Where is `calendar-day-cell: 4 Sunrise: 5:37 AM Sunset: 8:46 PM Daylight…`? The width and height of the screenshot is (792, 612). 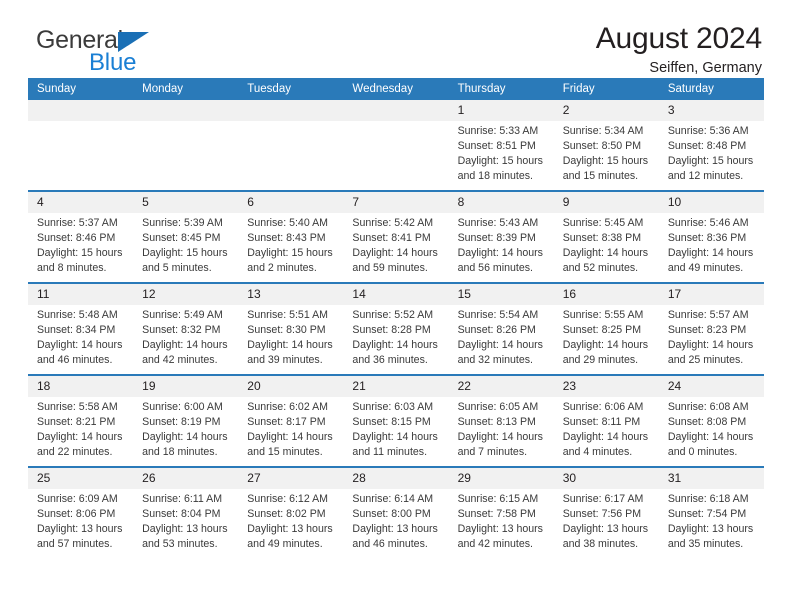
calendar-day-cell: 4 Sunrise: 5:37 AM Sunset: 8:46 PM Daylight… is located at coordinates (81, 236).